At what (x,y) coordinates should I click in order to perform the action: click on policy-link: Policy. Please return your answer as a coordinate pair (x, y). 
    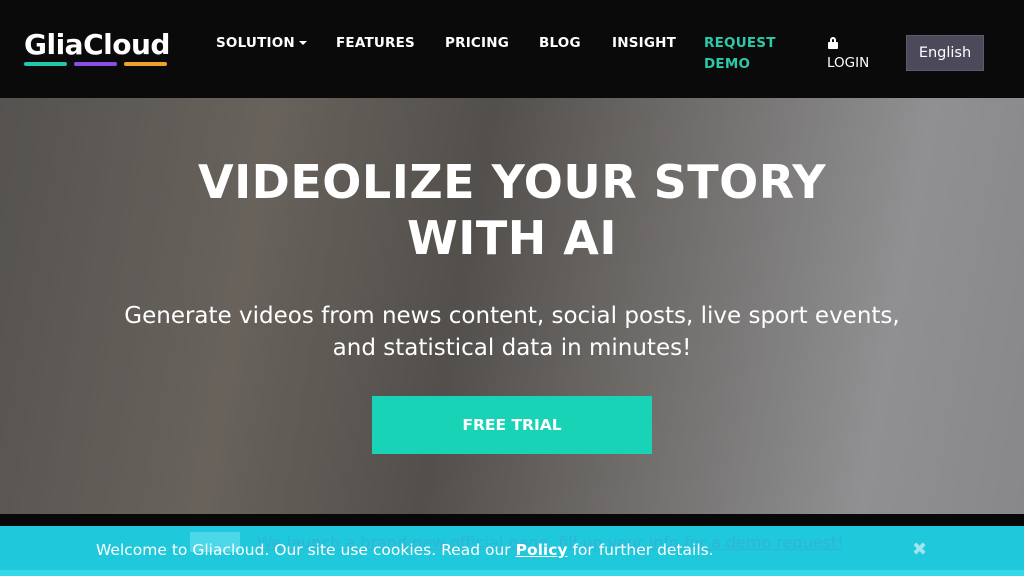
    Looking at the image, I should click on (542, 550).